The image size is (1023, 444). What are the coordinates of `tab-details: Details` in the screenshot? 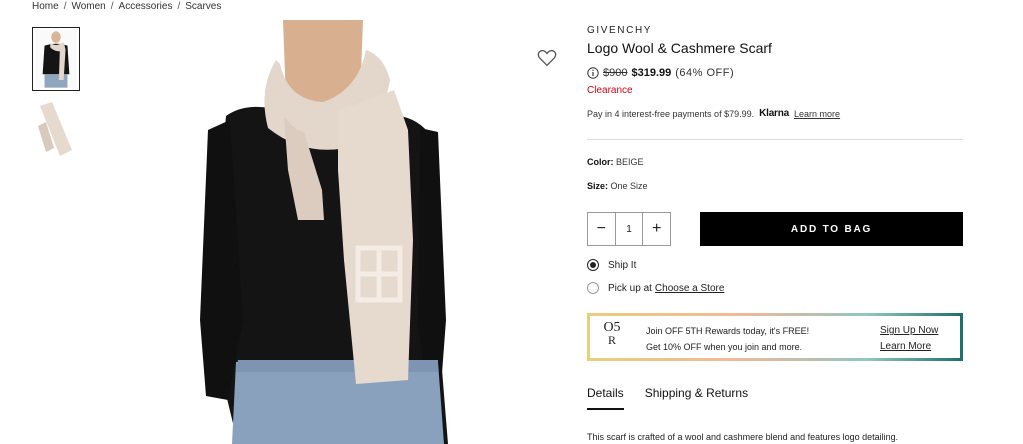 It's located at (605, 398).